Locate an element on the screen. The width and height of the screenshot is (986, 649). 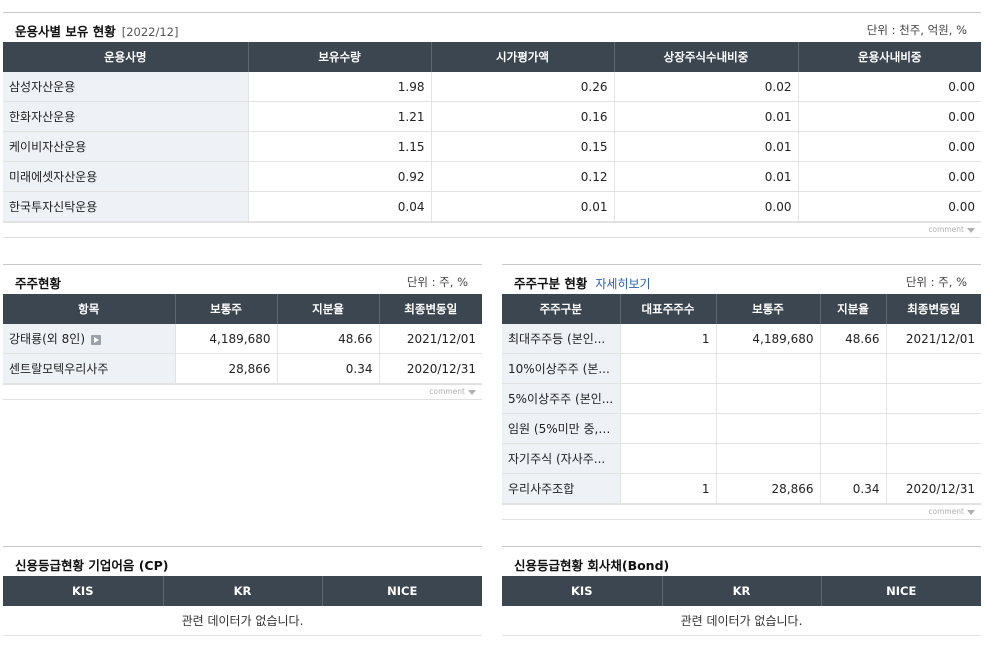
credit-rating-bond-table: KIS KR NICE 관련 데이터가 없습니다. is located at coordinates (741, 606).